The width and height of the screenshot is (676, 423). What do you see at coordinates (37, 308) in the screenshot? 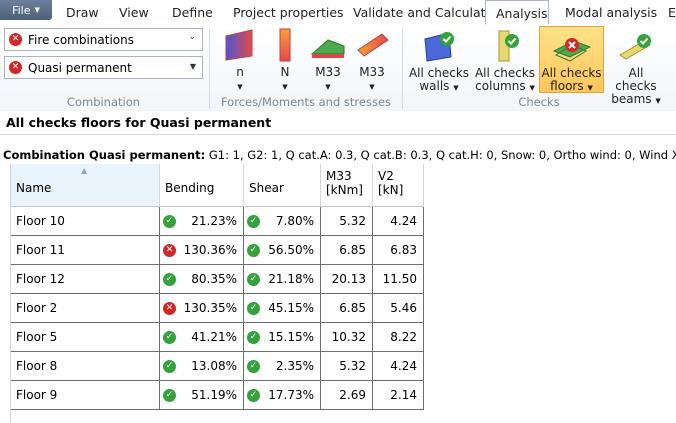
I see `cell-value: Floor 2` at bounding box center [37, 308].